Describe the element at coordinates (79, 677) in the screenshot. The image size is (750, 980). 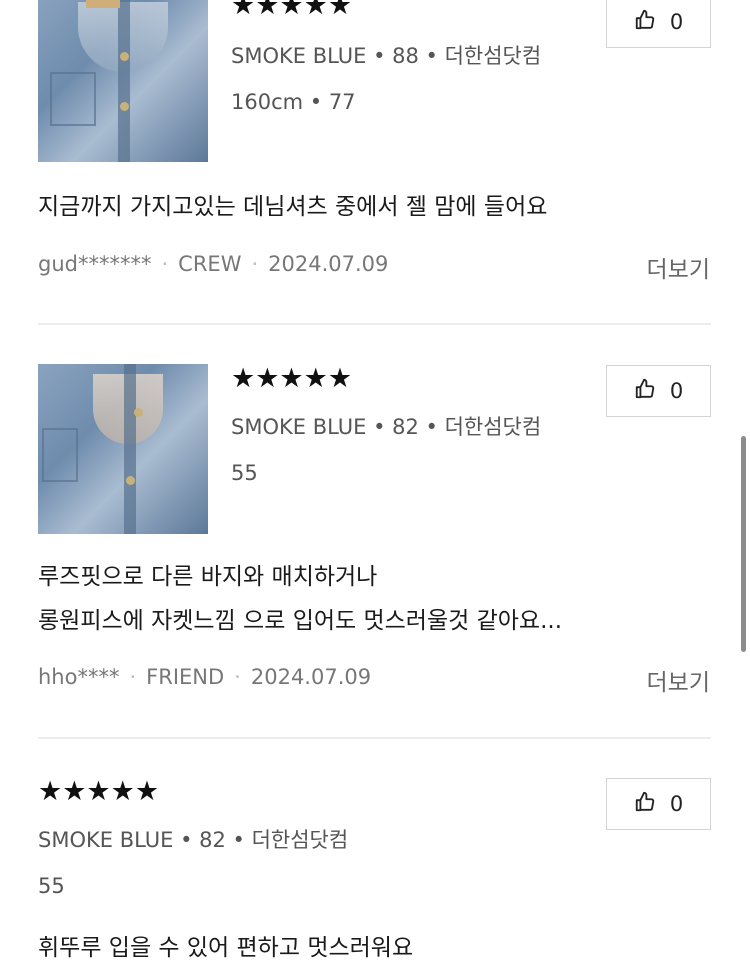
I see `reviewer-id: hho****` at that location.